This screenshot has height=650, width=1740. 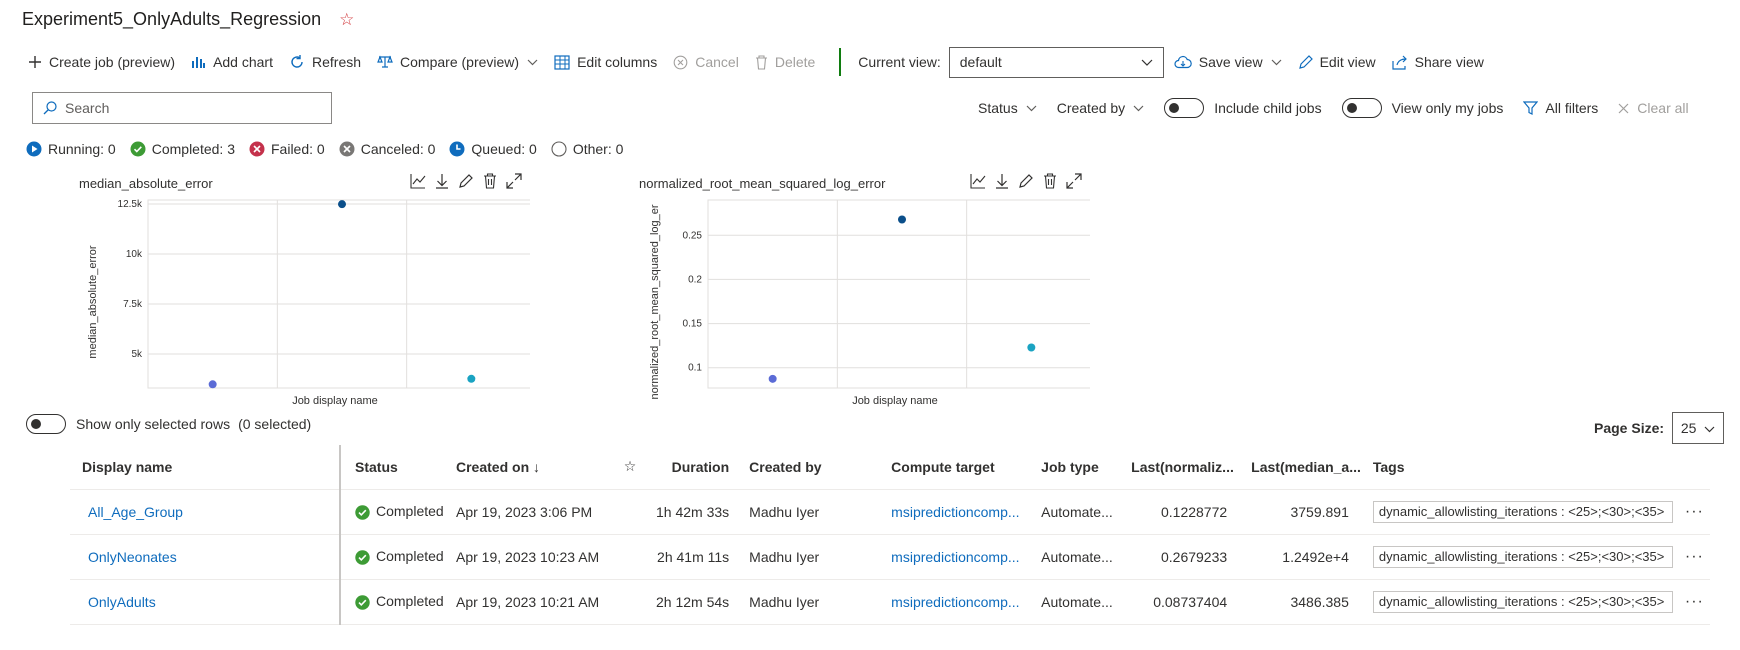 What do you see at coordinates (630, 467) in the screenshot?
I see `favorite-column-star-icon: ☆` at bounding box center [630, 467].